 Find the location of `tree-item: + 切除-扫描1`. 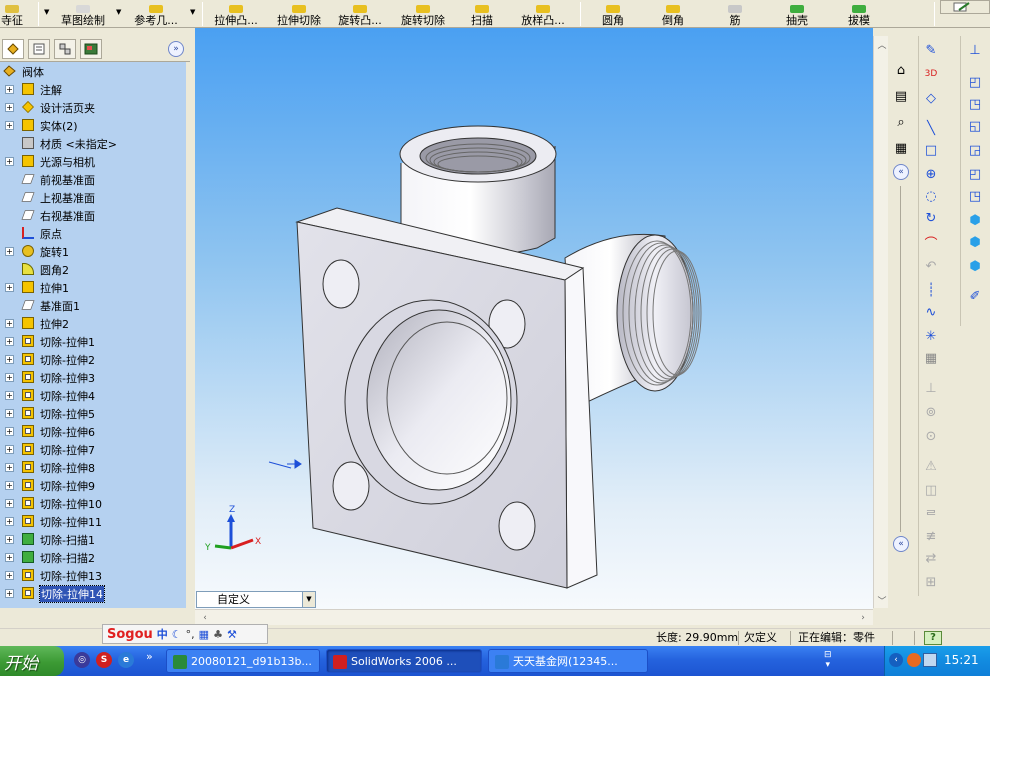

tree-item: + 切除-扫描1 is located at coordinates (93, 539).